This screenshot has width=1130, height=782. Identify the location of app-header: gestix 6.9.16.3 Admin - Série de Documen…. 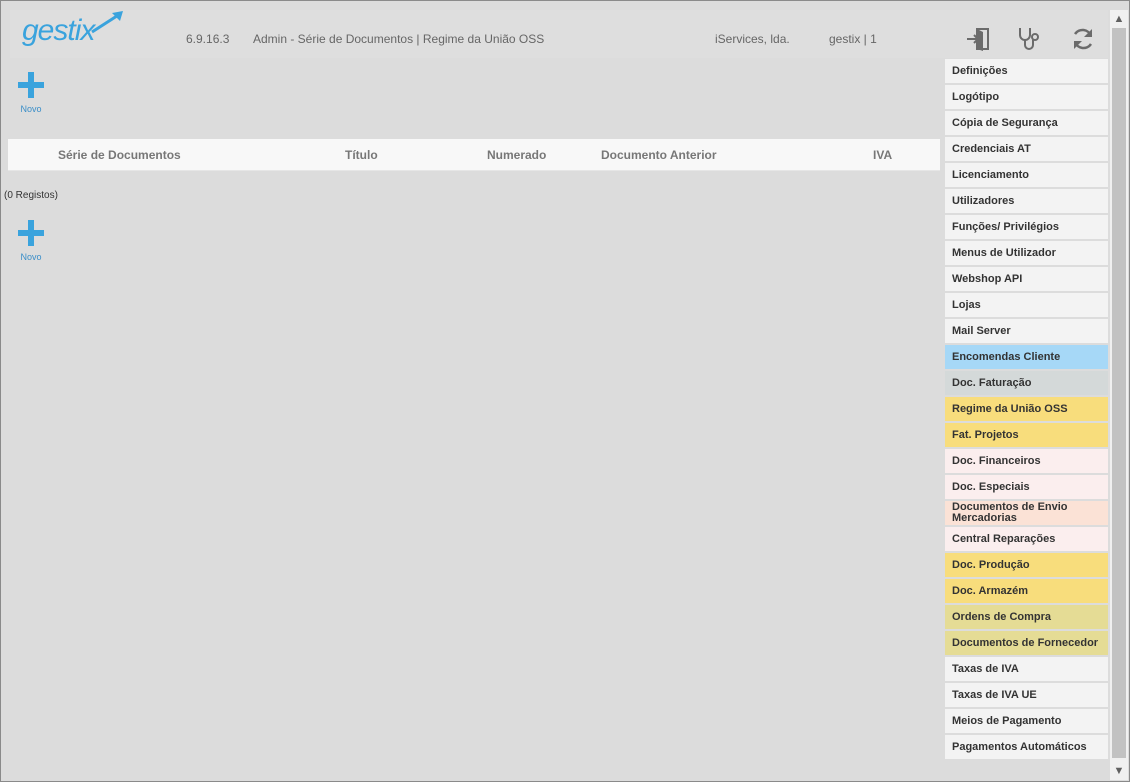
(559, 34).